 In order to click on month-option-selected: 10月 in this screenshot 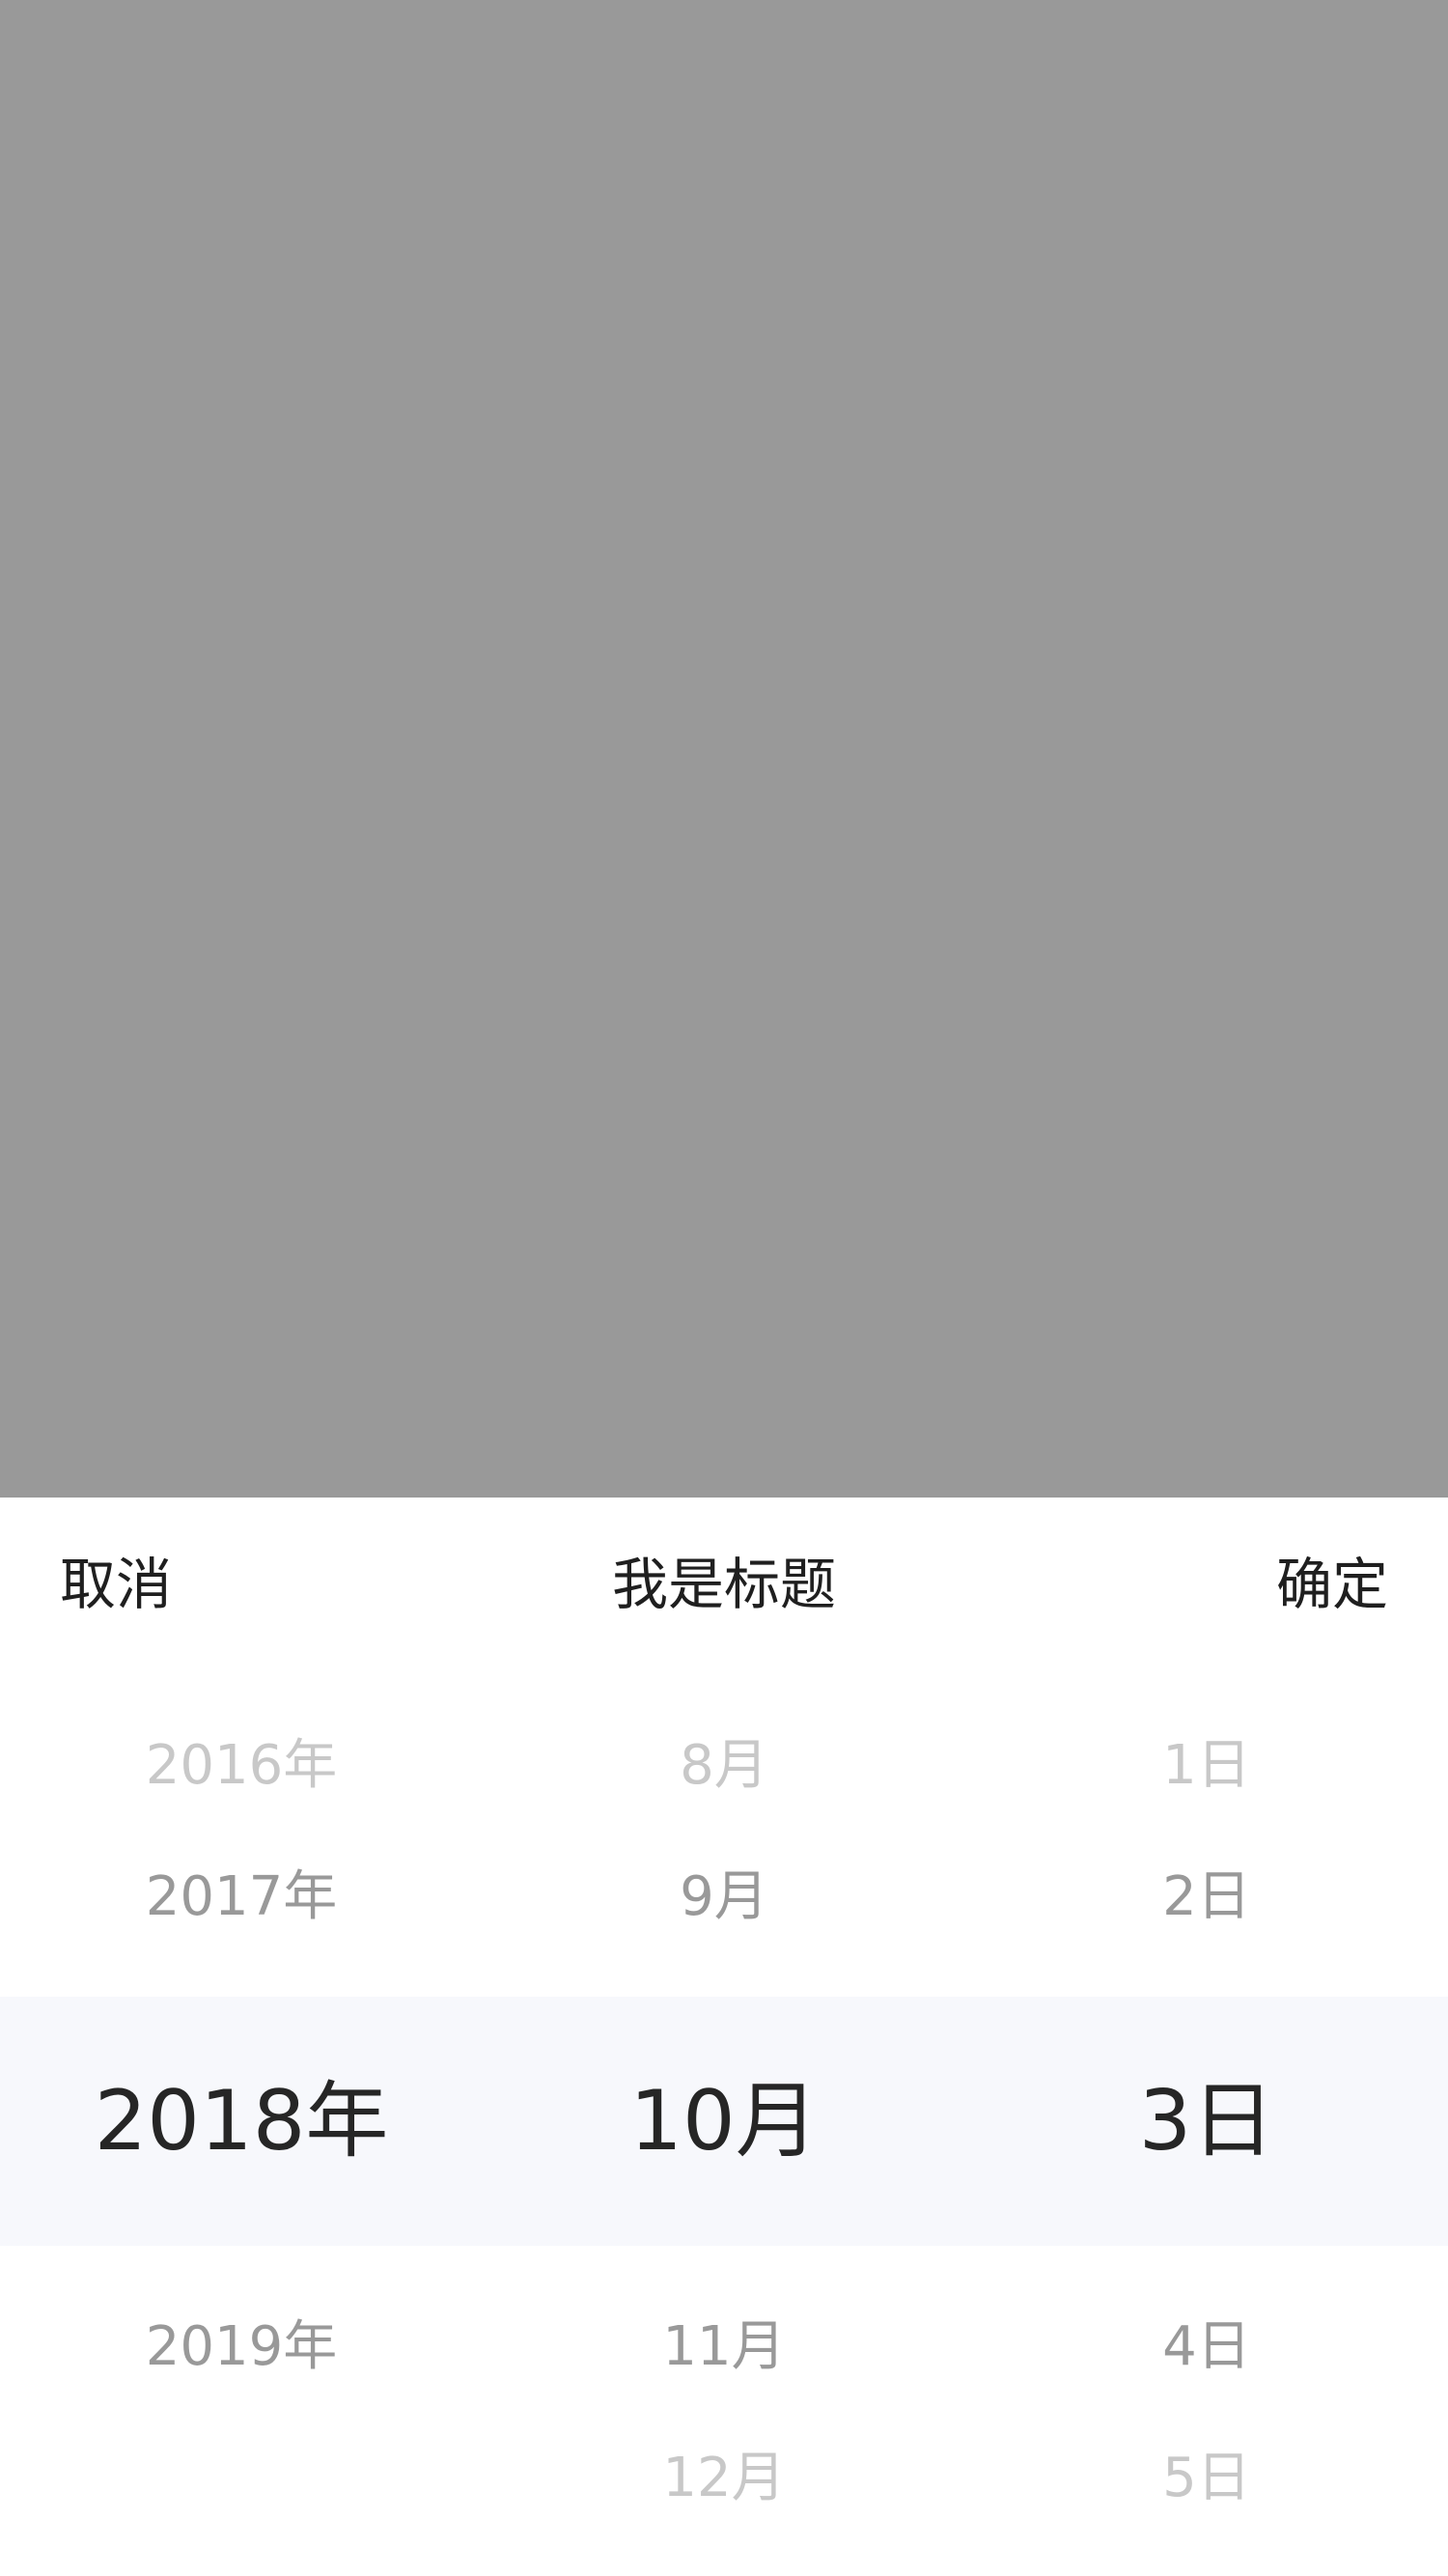, I will do `click(724, 2121)`.